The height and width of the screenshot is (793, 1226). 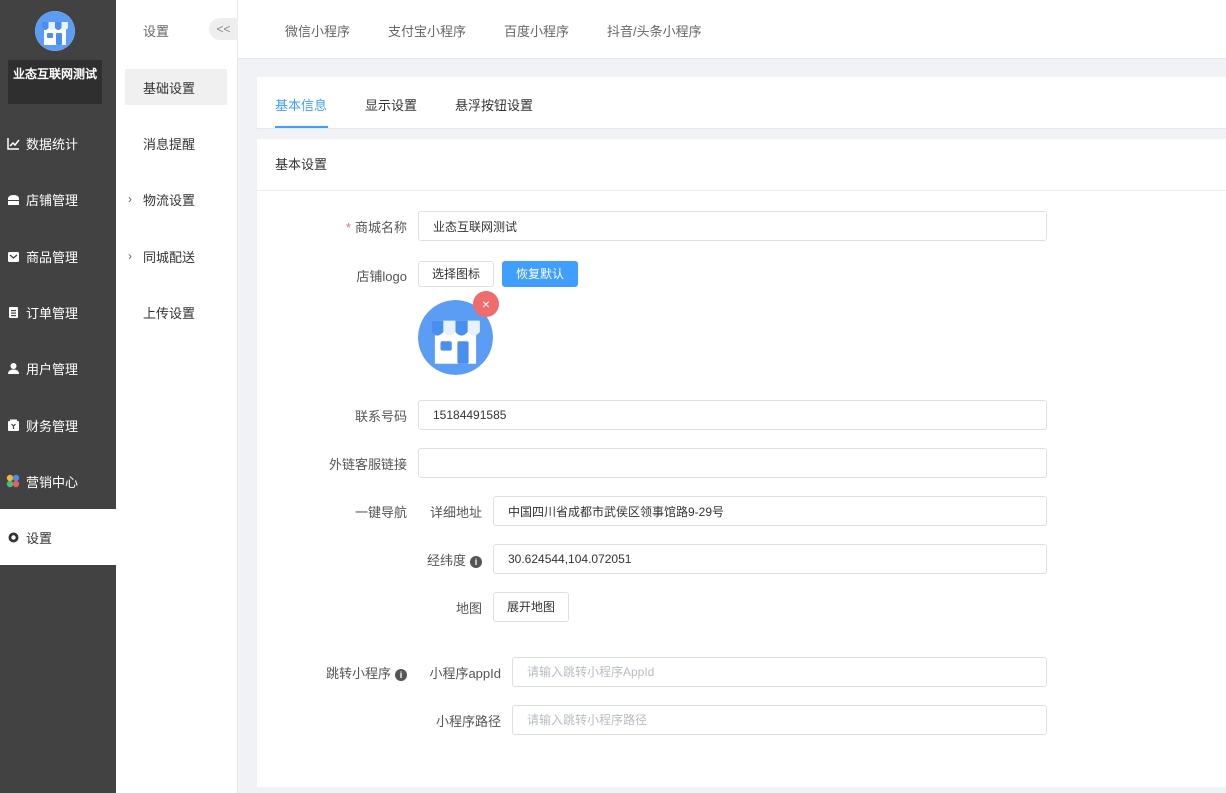 What do you see at coordinates (52, 257) in the screenshot?
I see `nav-item-label: 商品管理` at bounding box center [52, 257].